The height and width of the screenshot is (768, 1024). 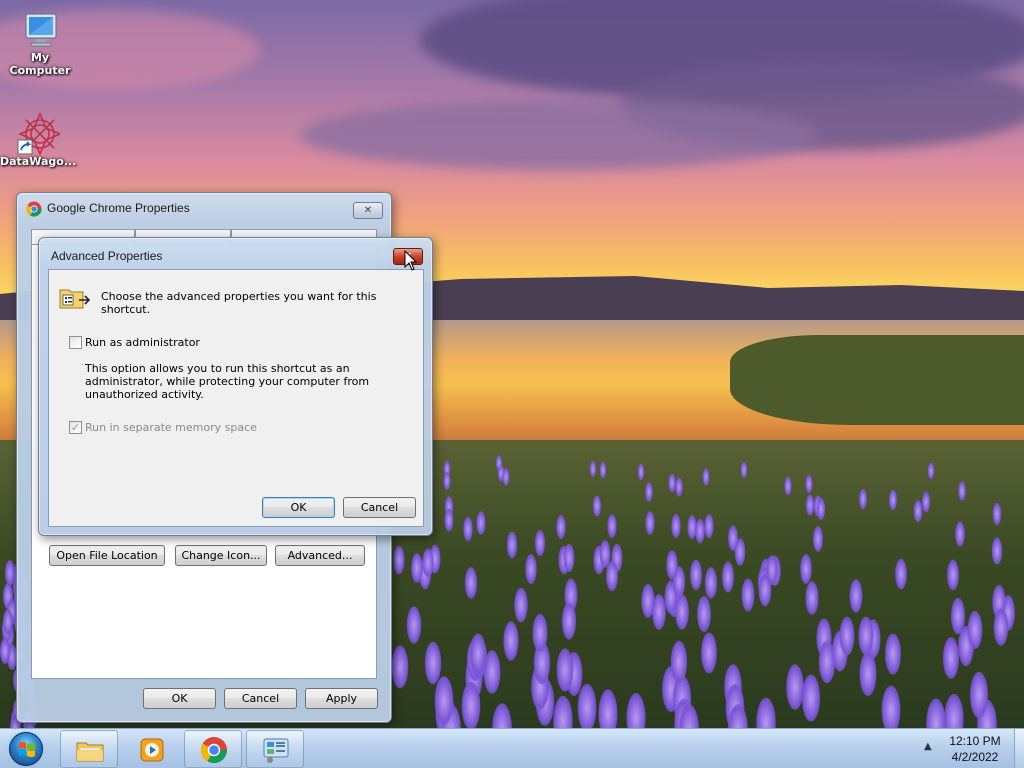 I want to click on taskbar-chrome, so click(x=213, y=749).